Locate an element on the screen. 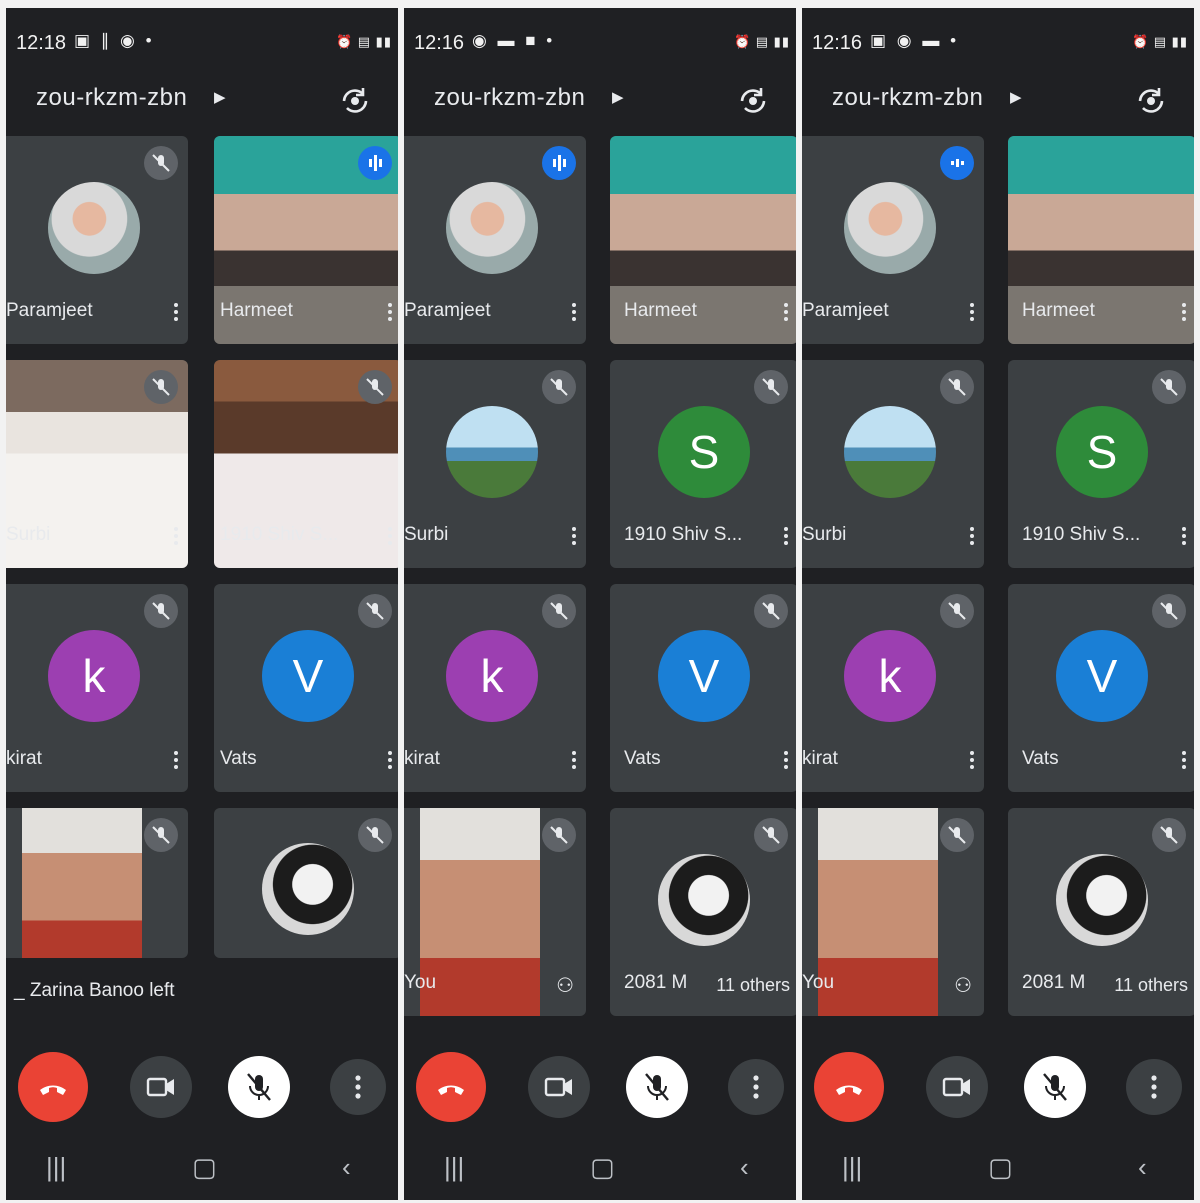  status-time: 12:18 is located at coordinates (41, 43).